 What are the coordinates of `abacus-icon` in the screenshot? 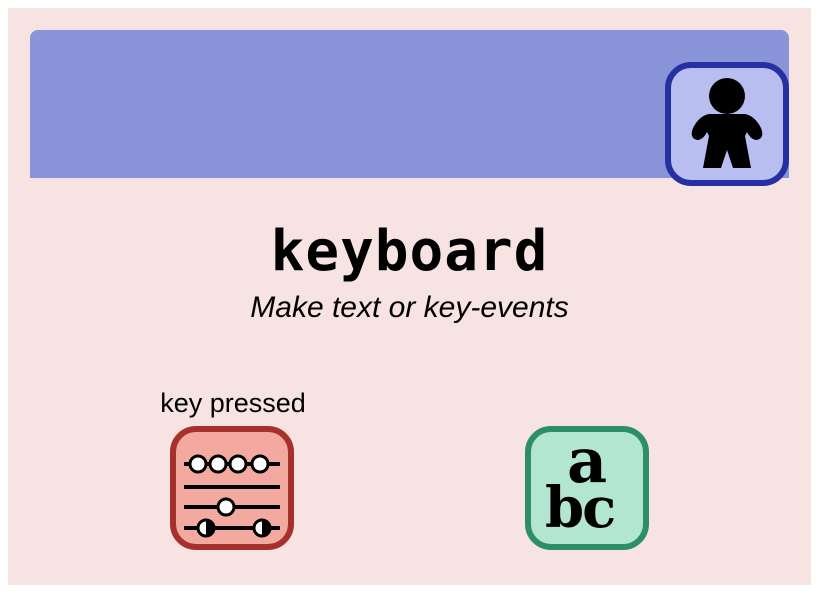 It's located at (232, 496).